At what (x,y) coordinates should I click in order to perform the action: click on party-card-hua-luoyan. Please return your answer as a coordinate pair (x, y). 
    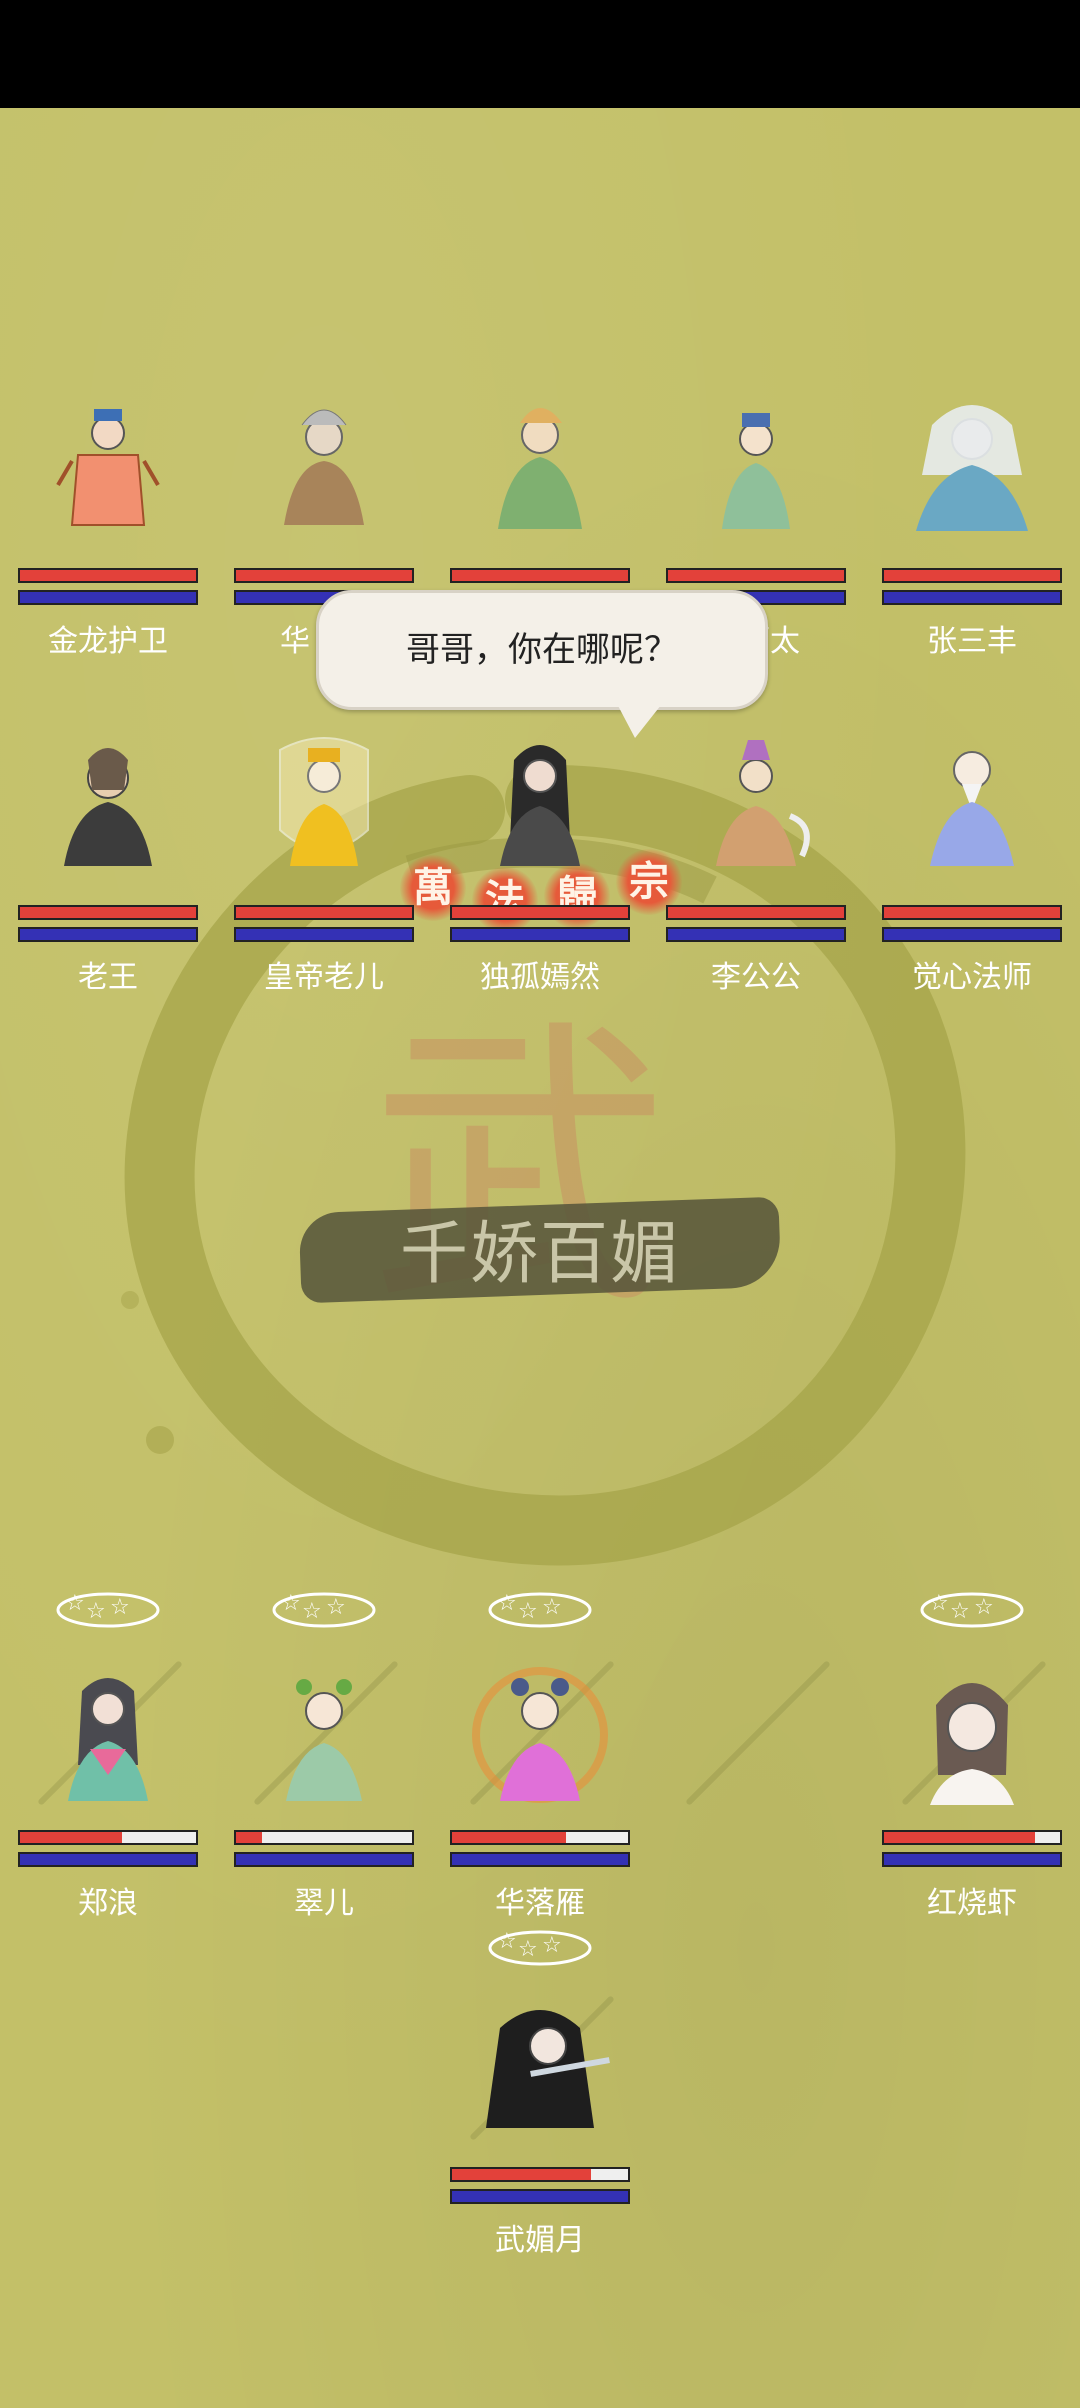
    Looking at the image, I should click on (540, 1750).